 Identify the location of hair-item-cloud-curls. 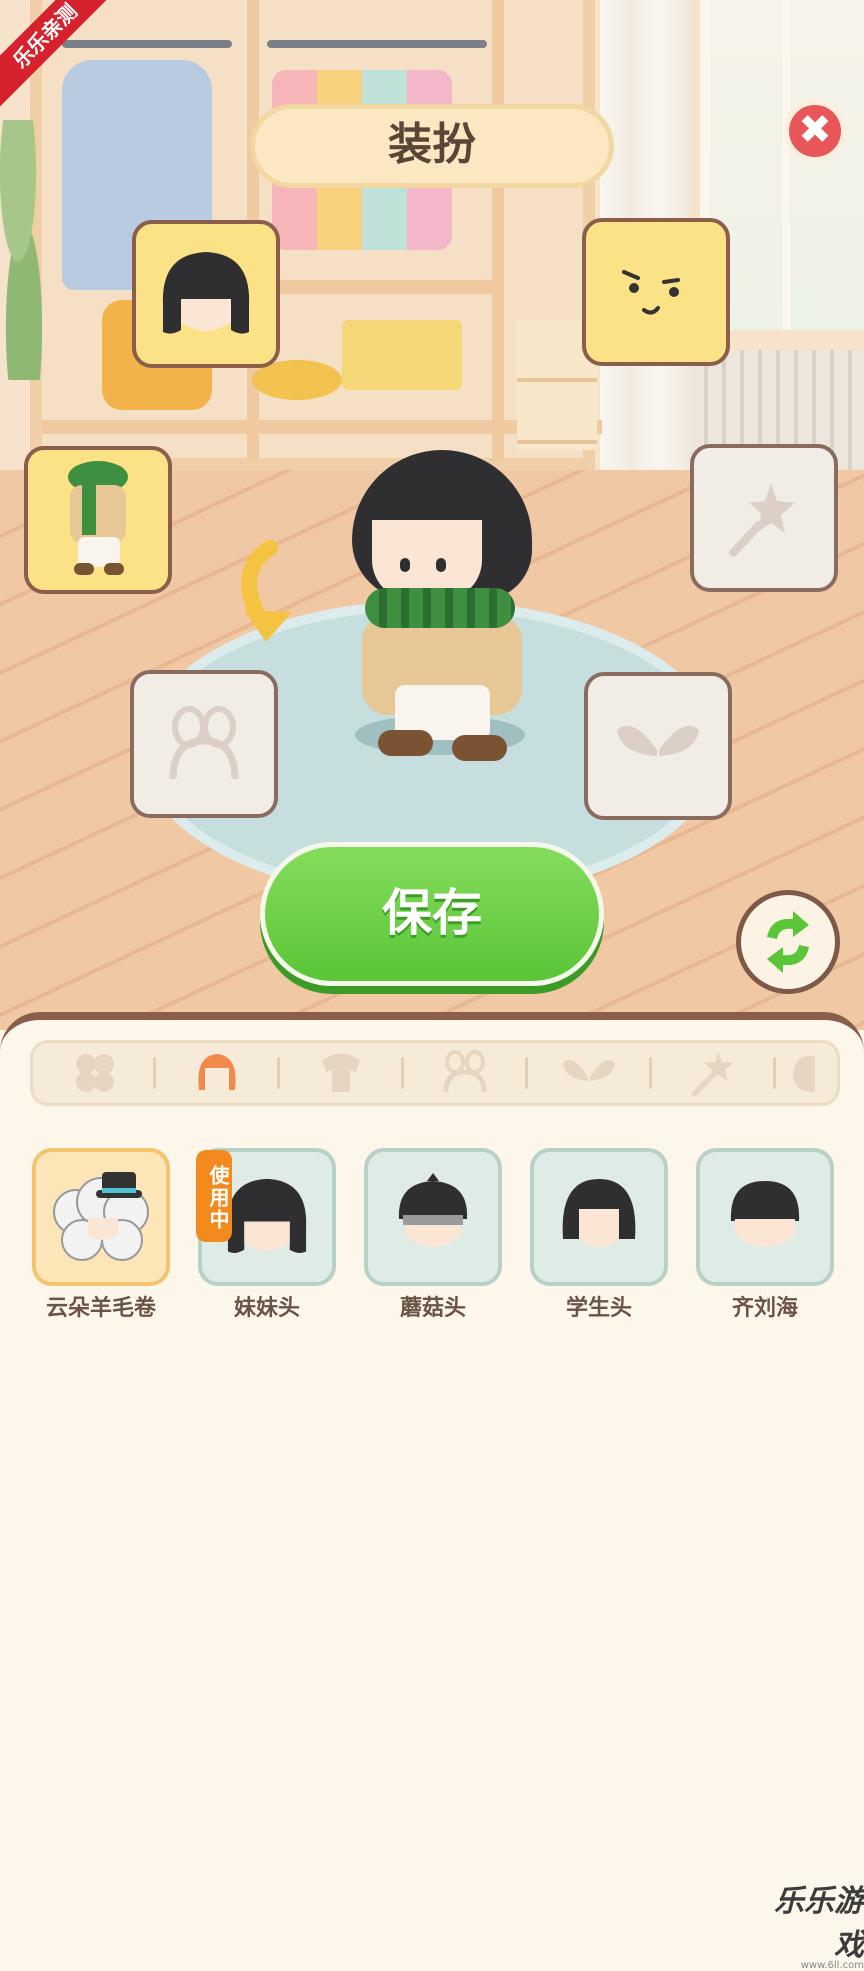
(101, 1217).